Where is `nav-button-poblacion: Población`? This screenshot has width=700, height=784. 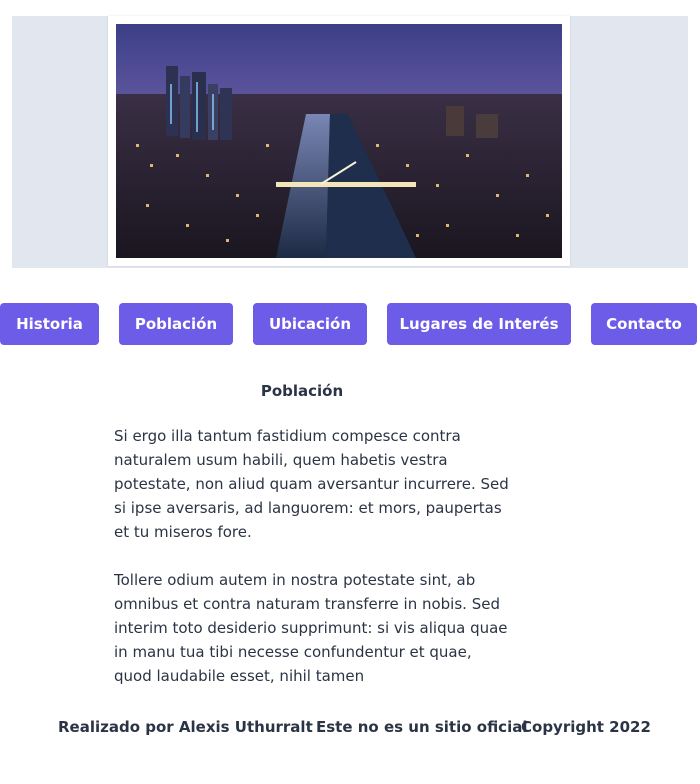 nav-button-poblacion: Población is located at coordinates (176, 324).